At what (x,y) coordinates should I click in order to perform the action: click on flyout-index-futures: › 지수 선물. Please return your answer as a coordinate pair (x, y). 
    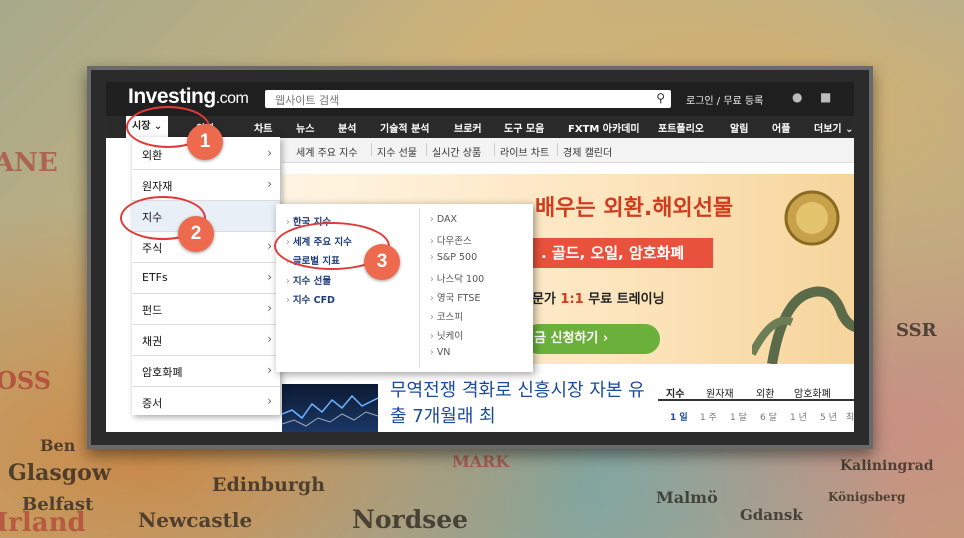
    Looking at the image, I should click on (308, 280).